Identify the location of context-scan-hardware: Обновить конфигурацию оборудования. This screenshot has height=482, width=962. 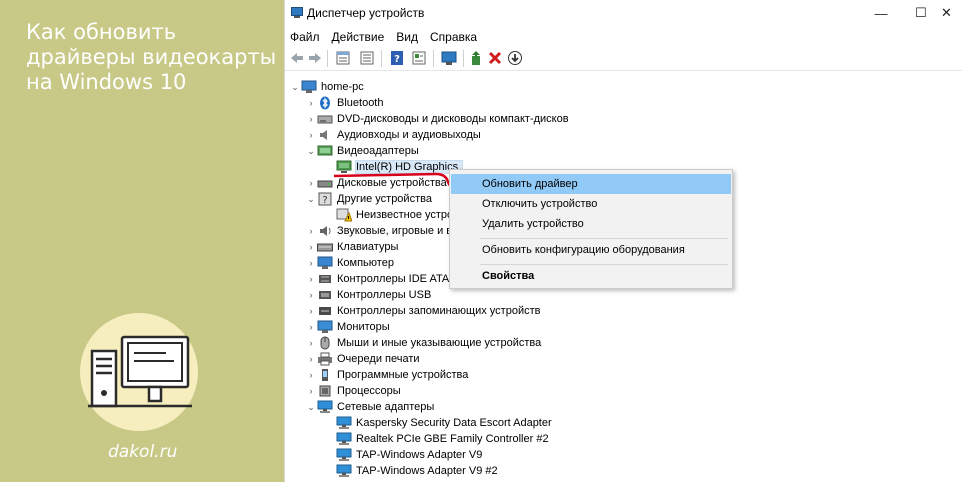
(591, 250).